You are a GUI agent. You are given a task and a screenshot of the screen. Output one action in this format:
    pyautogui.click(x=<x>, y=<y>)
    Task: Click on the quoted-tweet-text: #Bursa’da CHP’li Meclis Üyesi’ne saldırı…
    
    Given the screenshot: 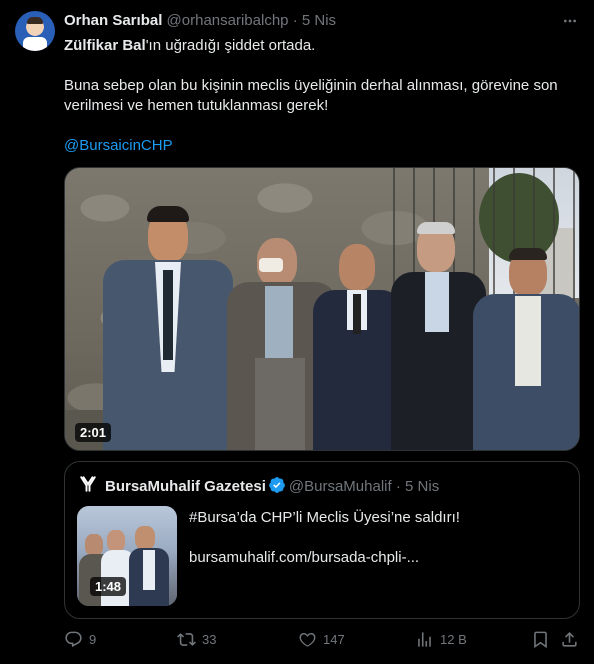 What is the action you would take?
    pyautogui.click(x=379, y=548)
    